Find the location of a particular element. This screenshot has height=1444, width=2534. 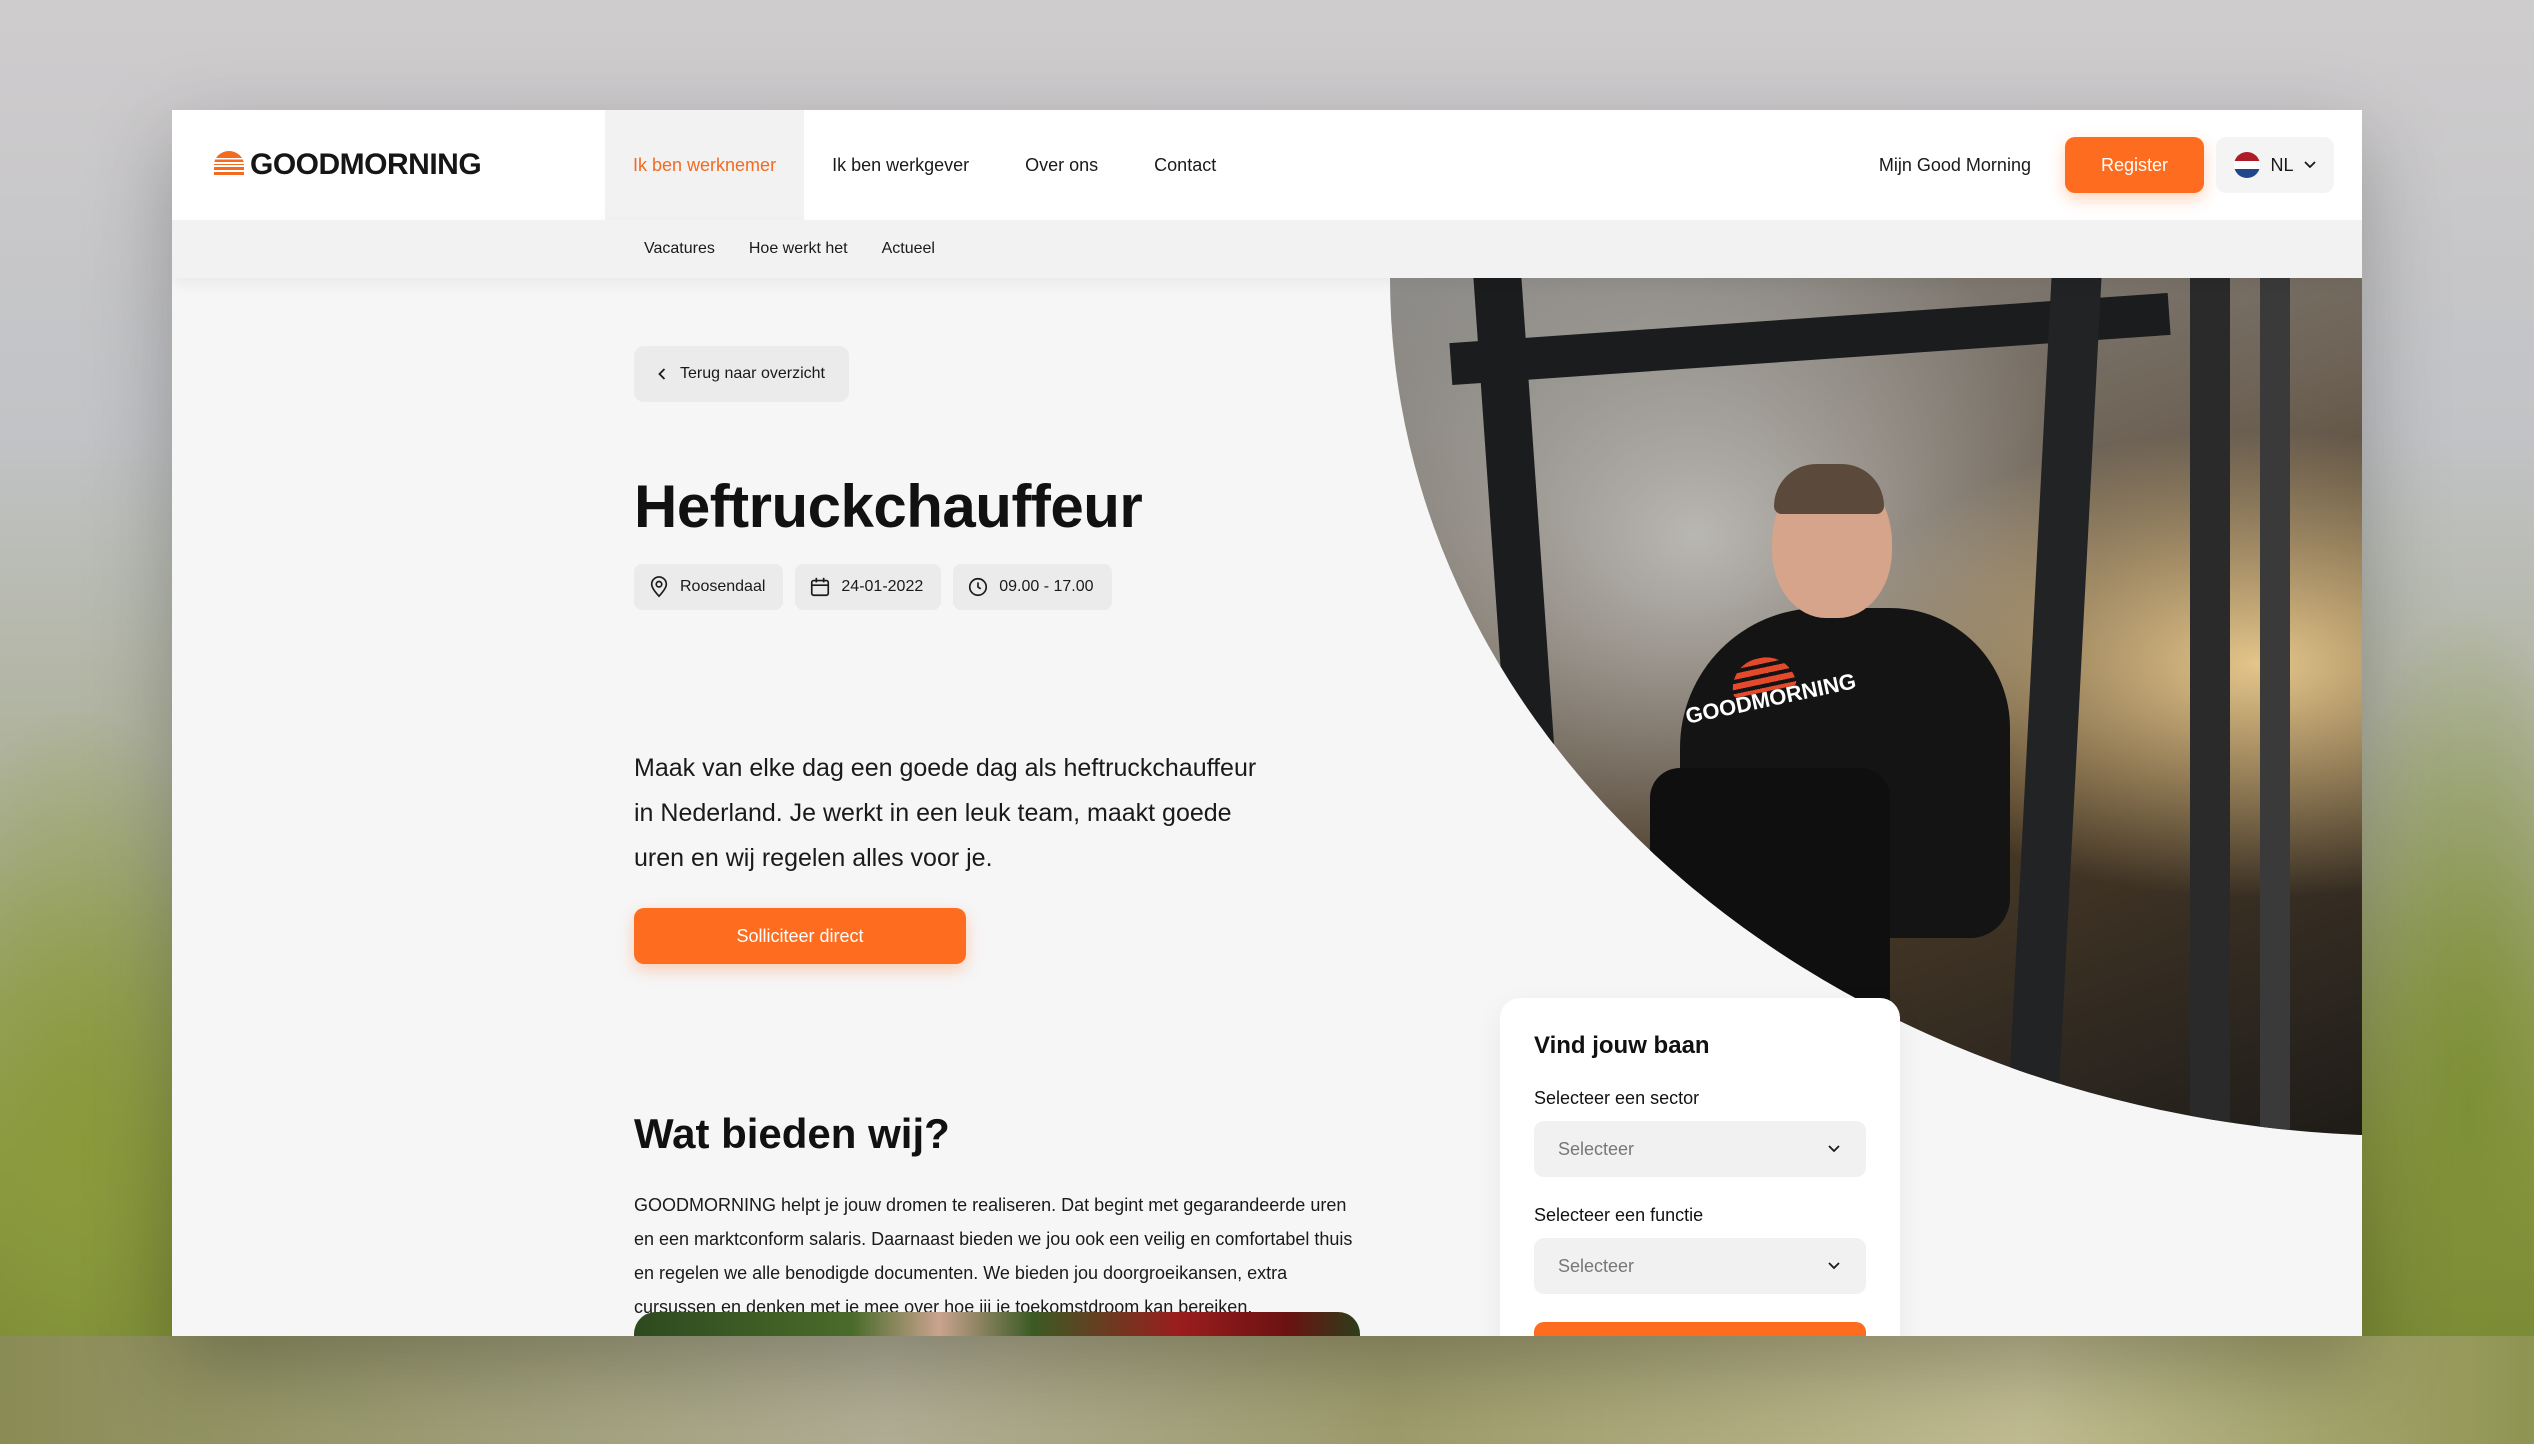

back-label: Terug naar overzicht is located at coordinates (752, 373).